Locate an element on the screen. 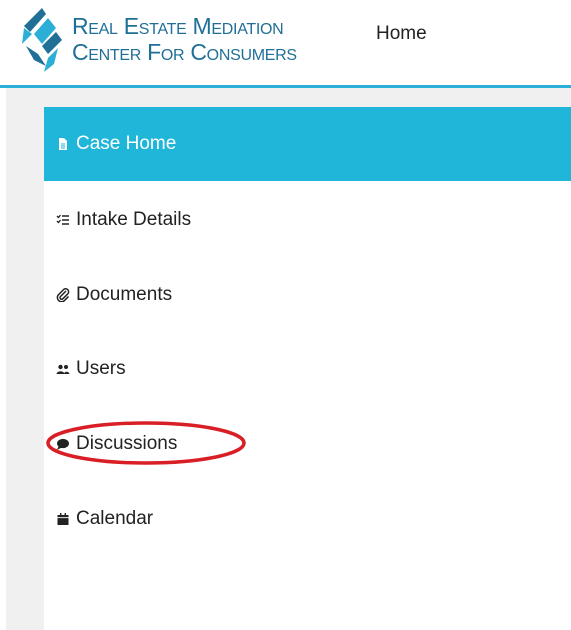  calendar-icon is located at coordinates (63, 519).